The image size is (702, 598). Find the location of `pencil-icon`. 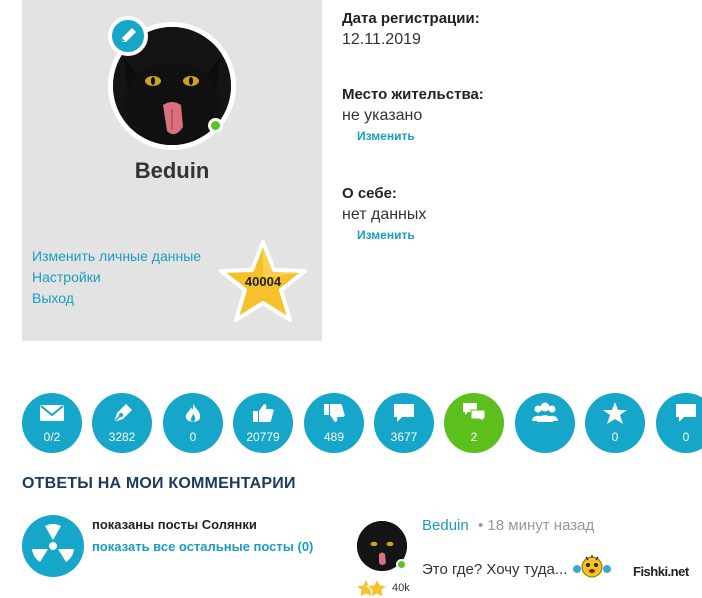

pencil-icon is located at coordinates (128, 35).